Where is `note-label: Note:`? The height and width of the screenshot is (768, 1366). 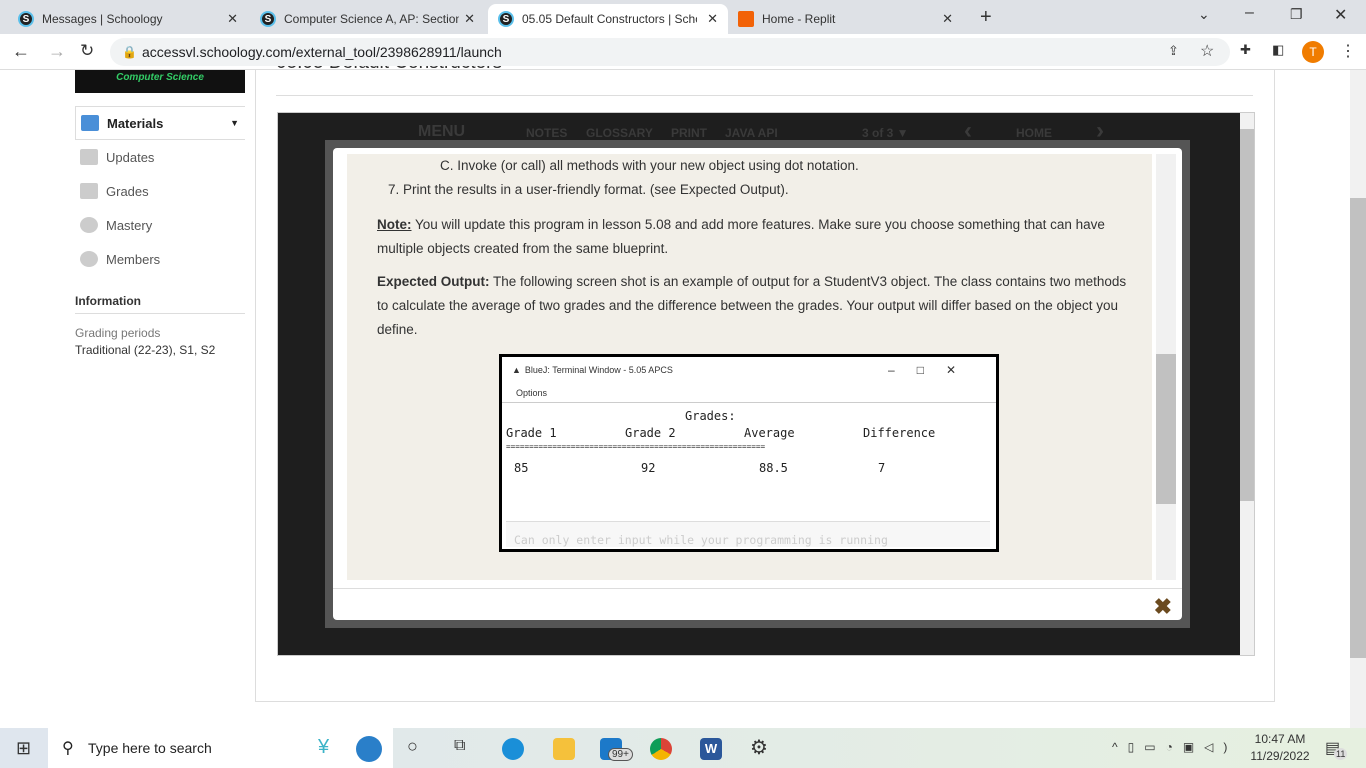 note-label: Note: is located at coordinates (394, 224).